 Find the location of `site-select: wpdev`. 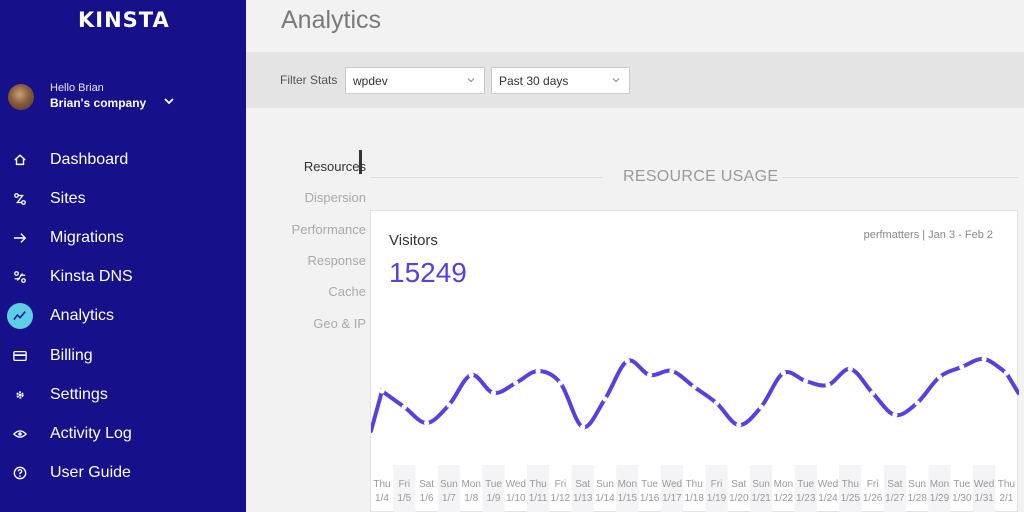

site-select: wpdev is located at coordinates (415, 80).